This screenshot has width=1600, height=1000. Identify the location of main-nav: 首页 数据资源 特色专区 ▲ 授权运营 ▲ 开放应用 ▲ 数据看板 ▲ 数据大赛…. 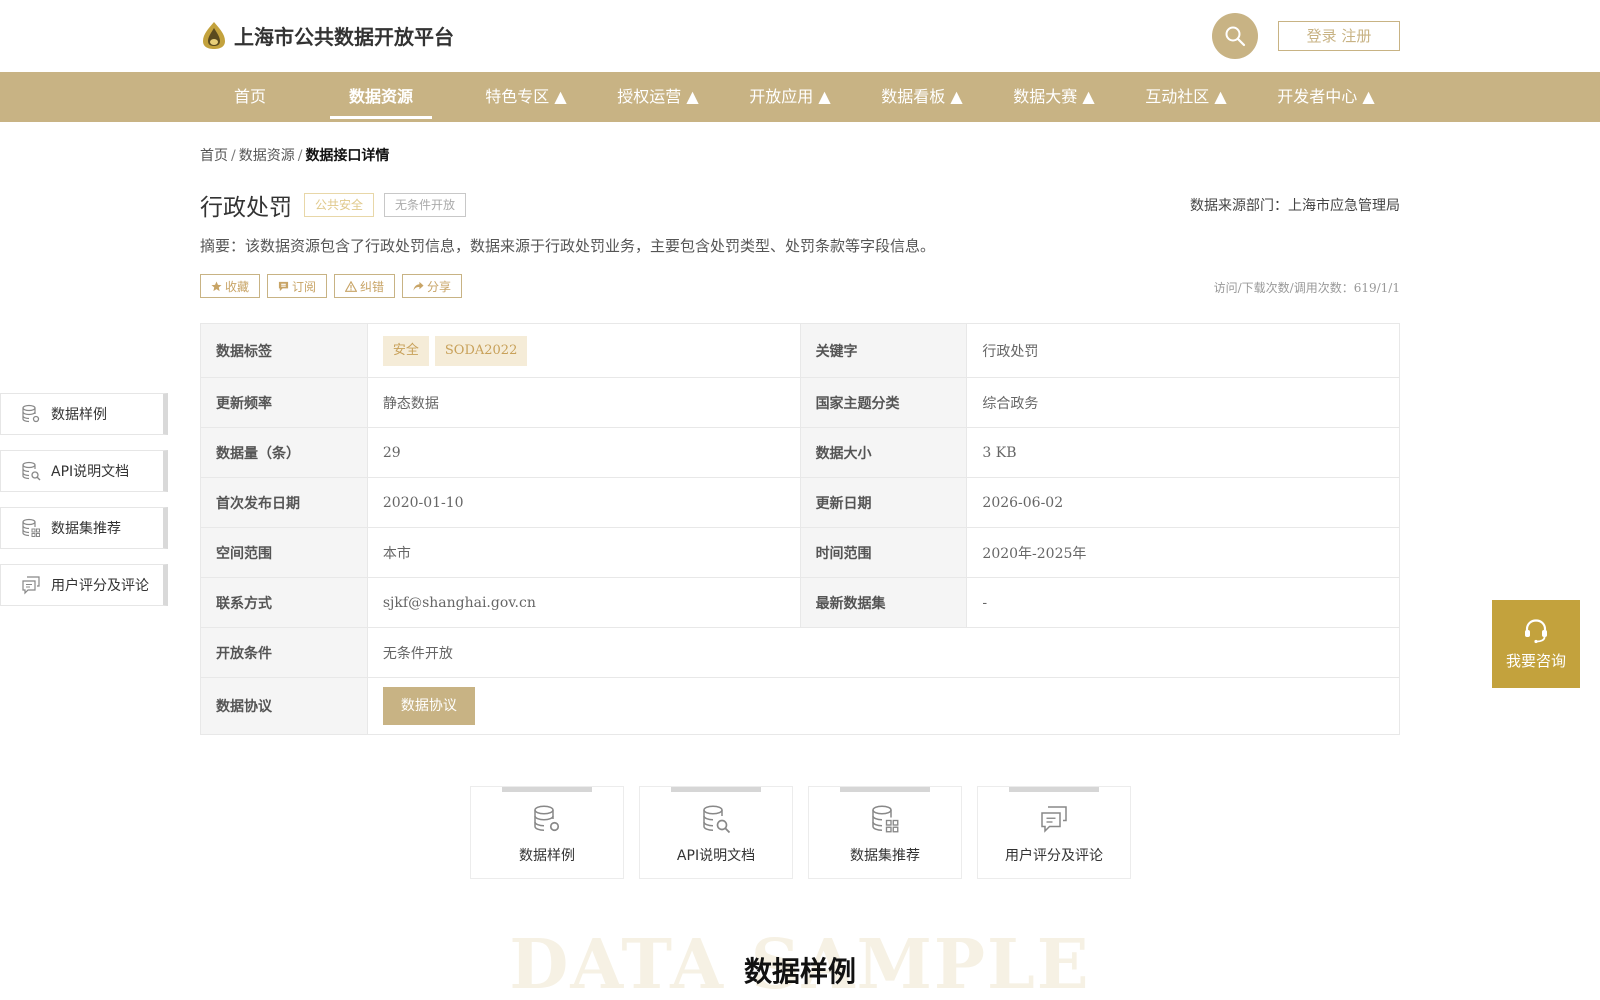
(800, 97).